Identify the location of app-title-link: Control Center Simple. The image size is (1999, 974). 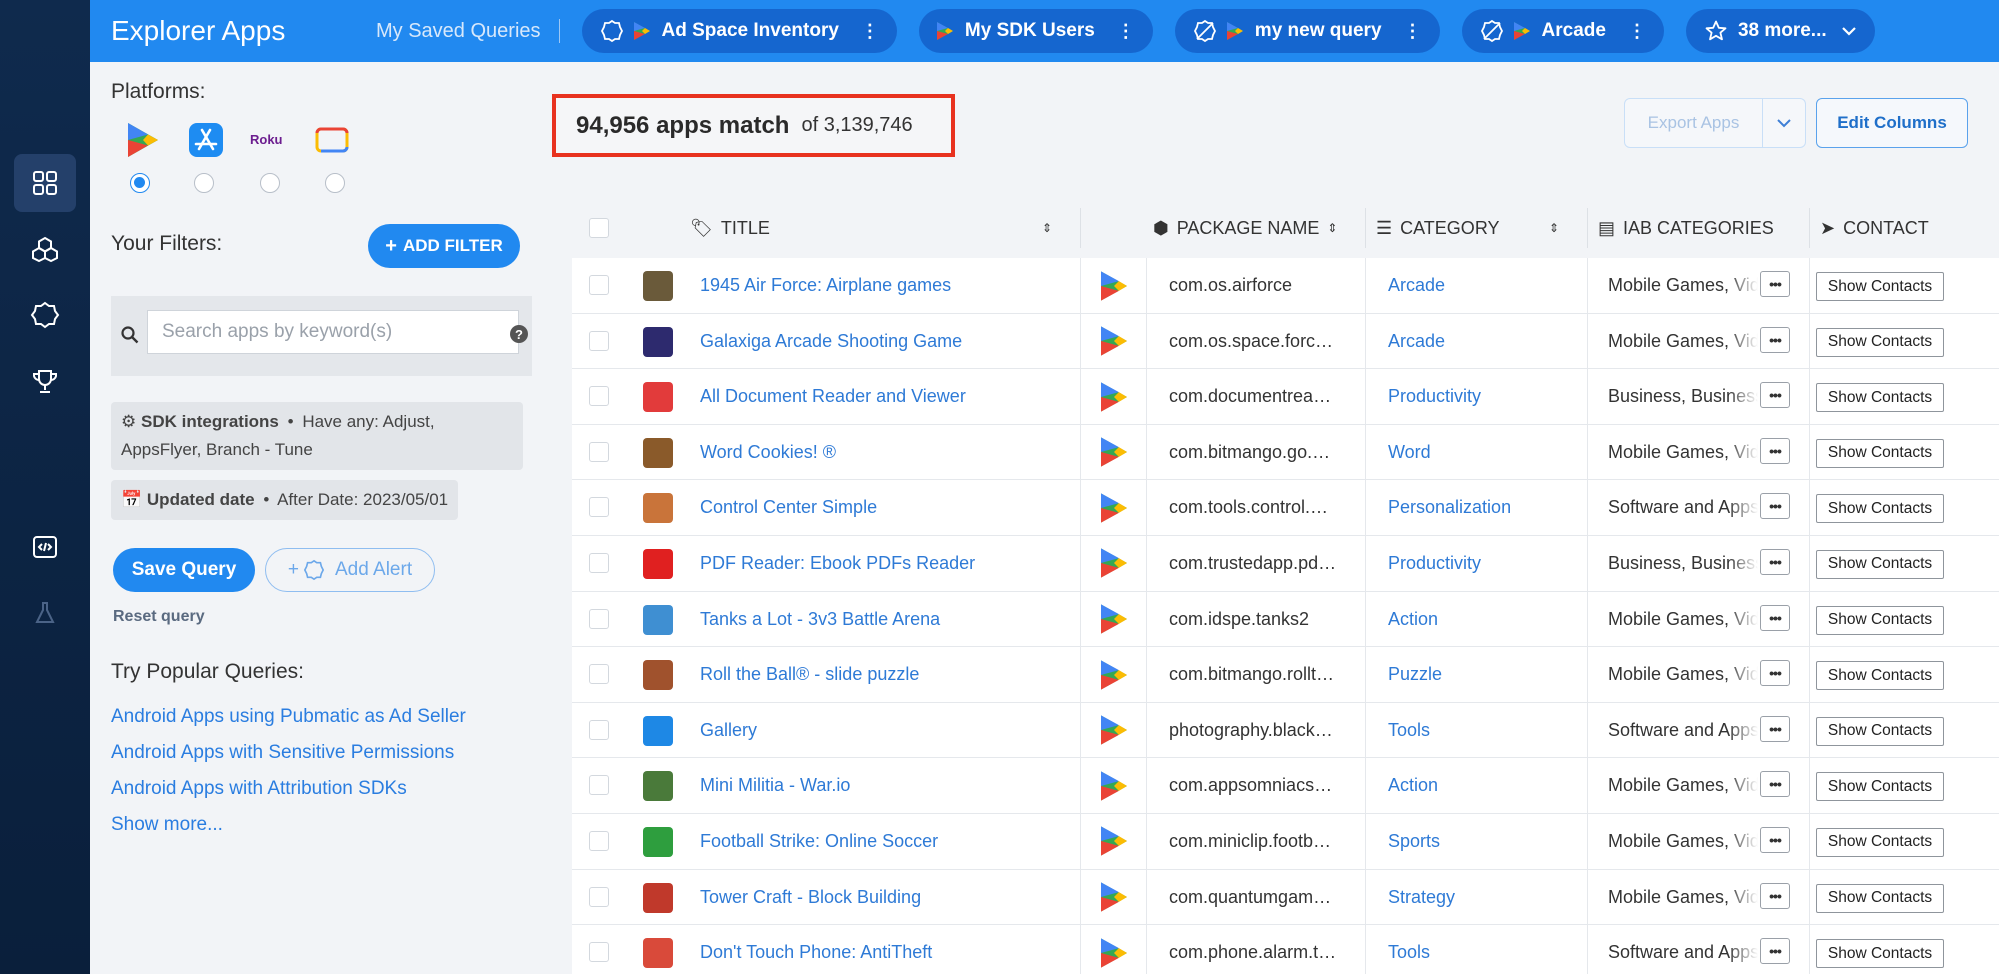
(885, 507).